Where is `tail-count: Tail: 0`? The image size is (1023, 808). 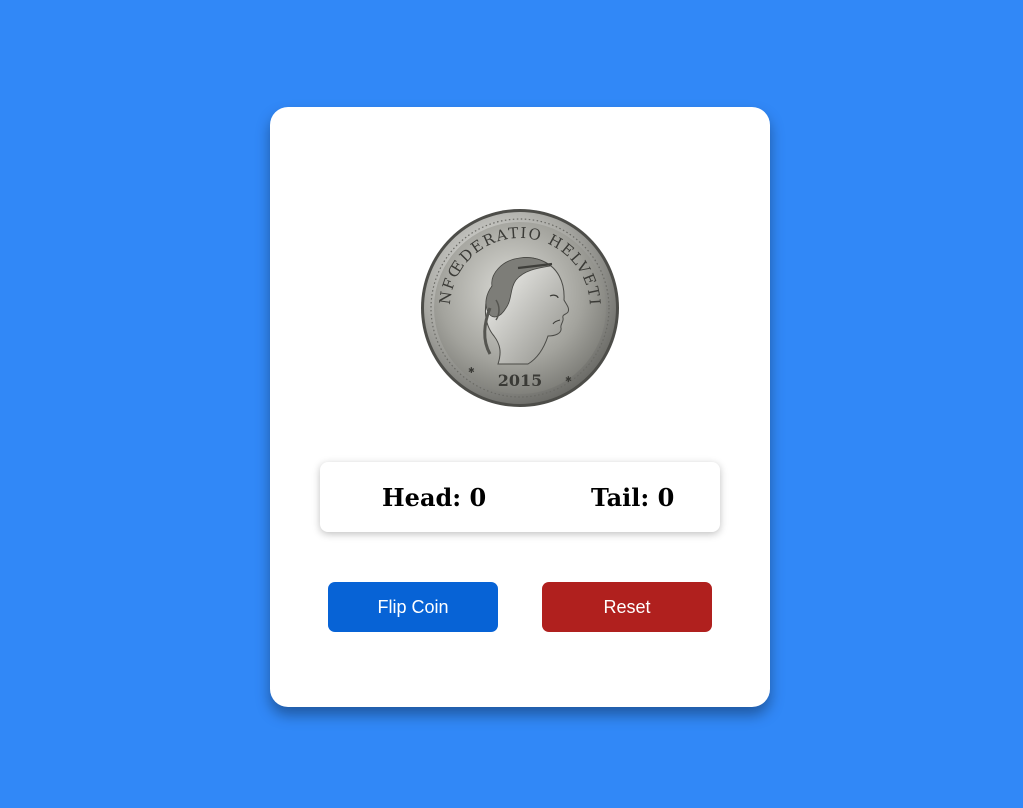 tail-count: Tail: 0 is located at coordinates (633, 497).